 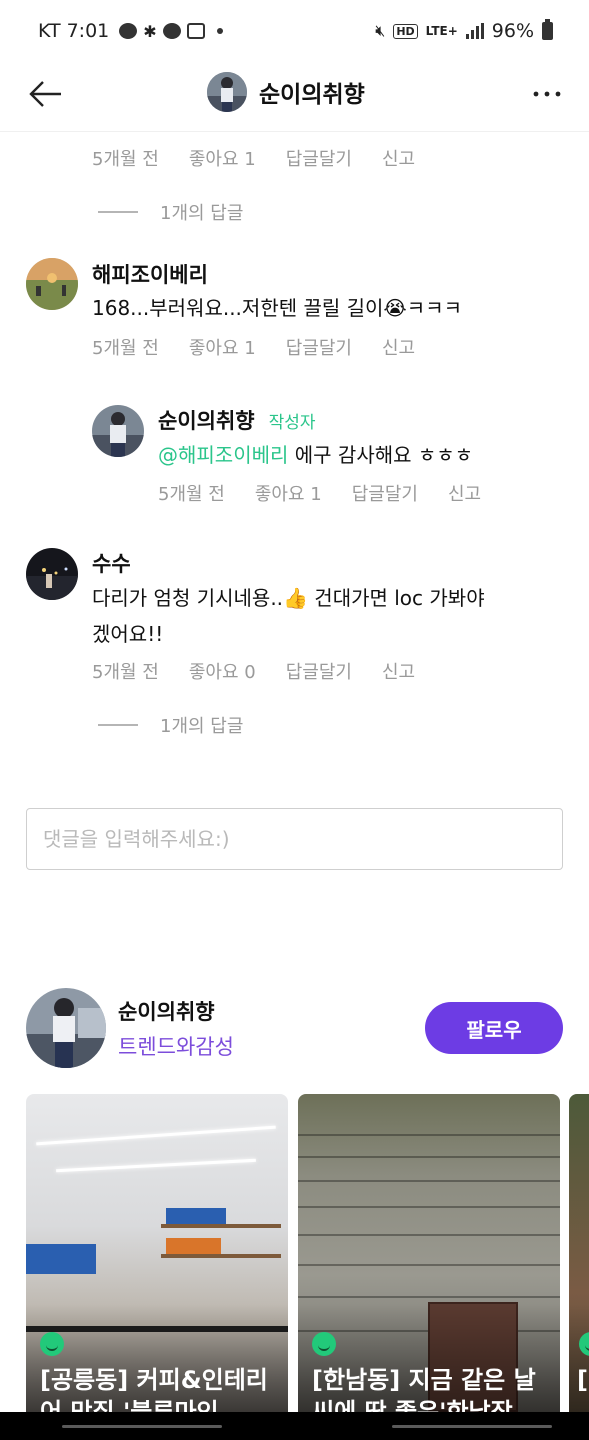 I want to click on battery-icon, so click(x=547, y=29).